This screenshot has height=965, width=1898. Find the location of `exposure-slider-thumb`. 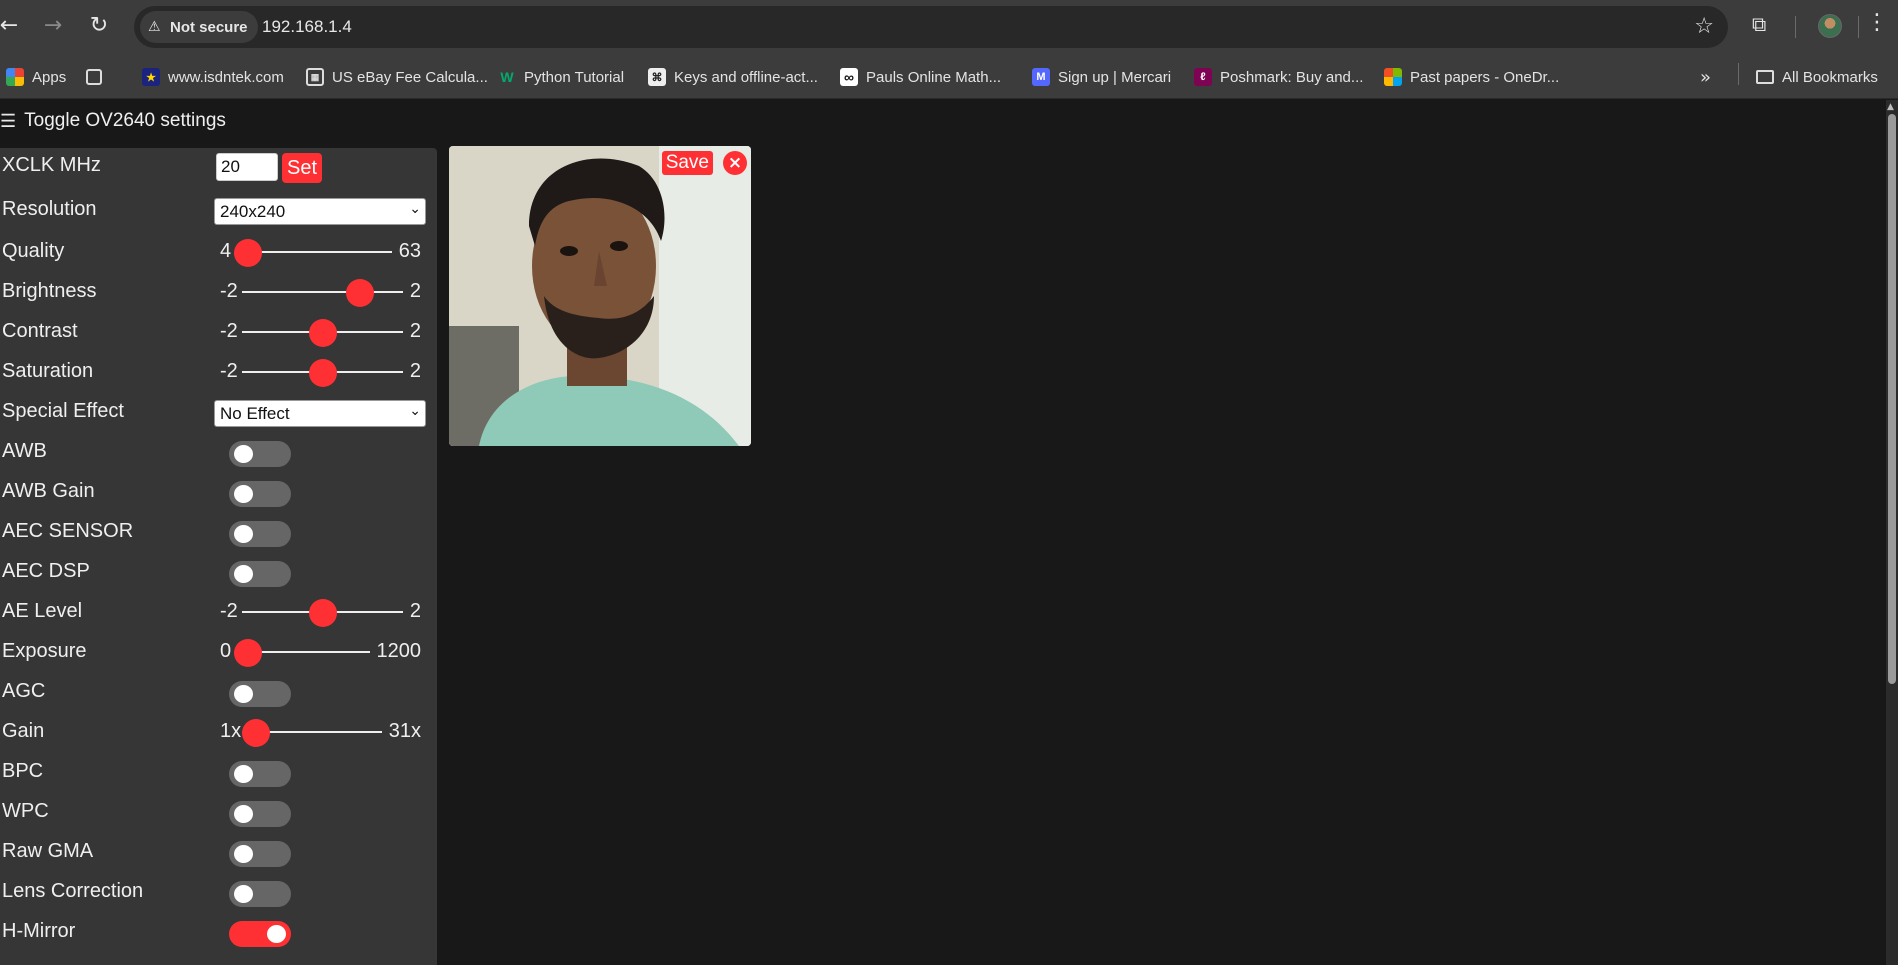

exposure-slider-thumb is located at coordinates (248, 653).